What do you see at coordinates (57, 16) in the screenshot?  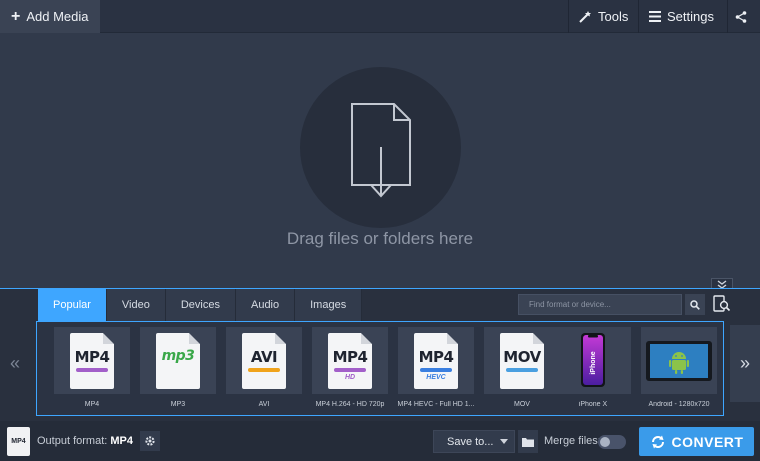 I see `add-media-label: Add Media` at bounding box center [57, 16].